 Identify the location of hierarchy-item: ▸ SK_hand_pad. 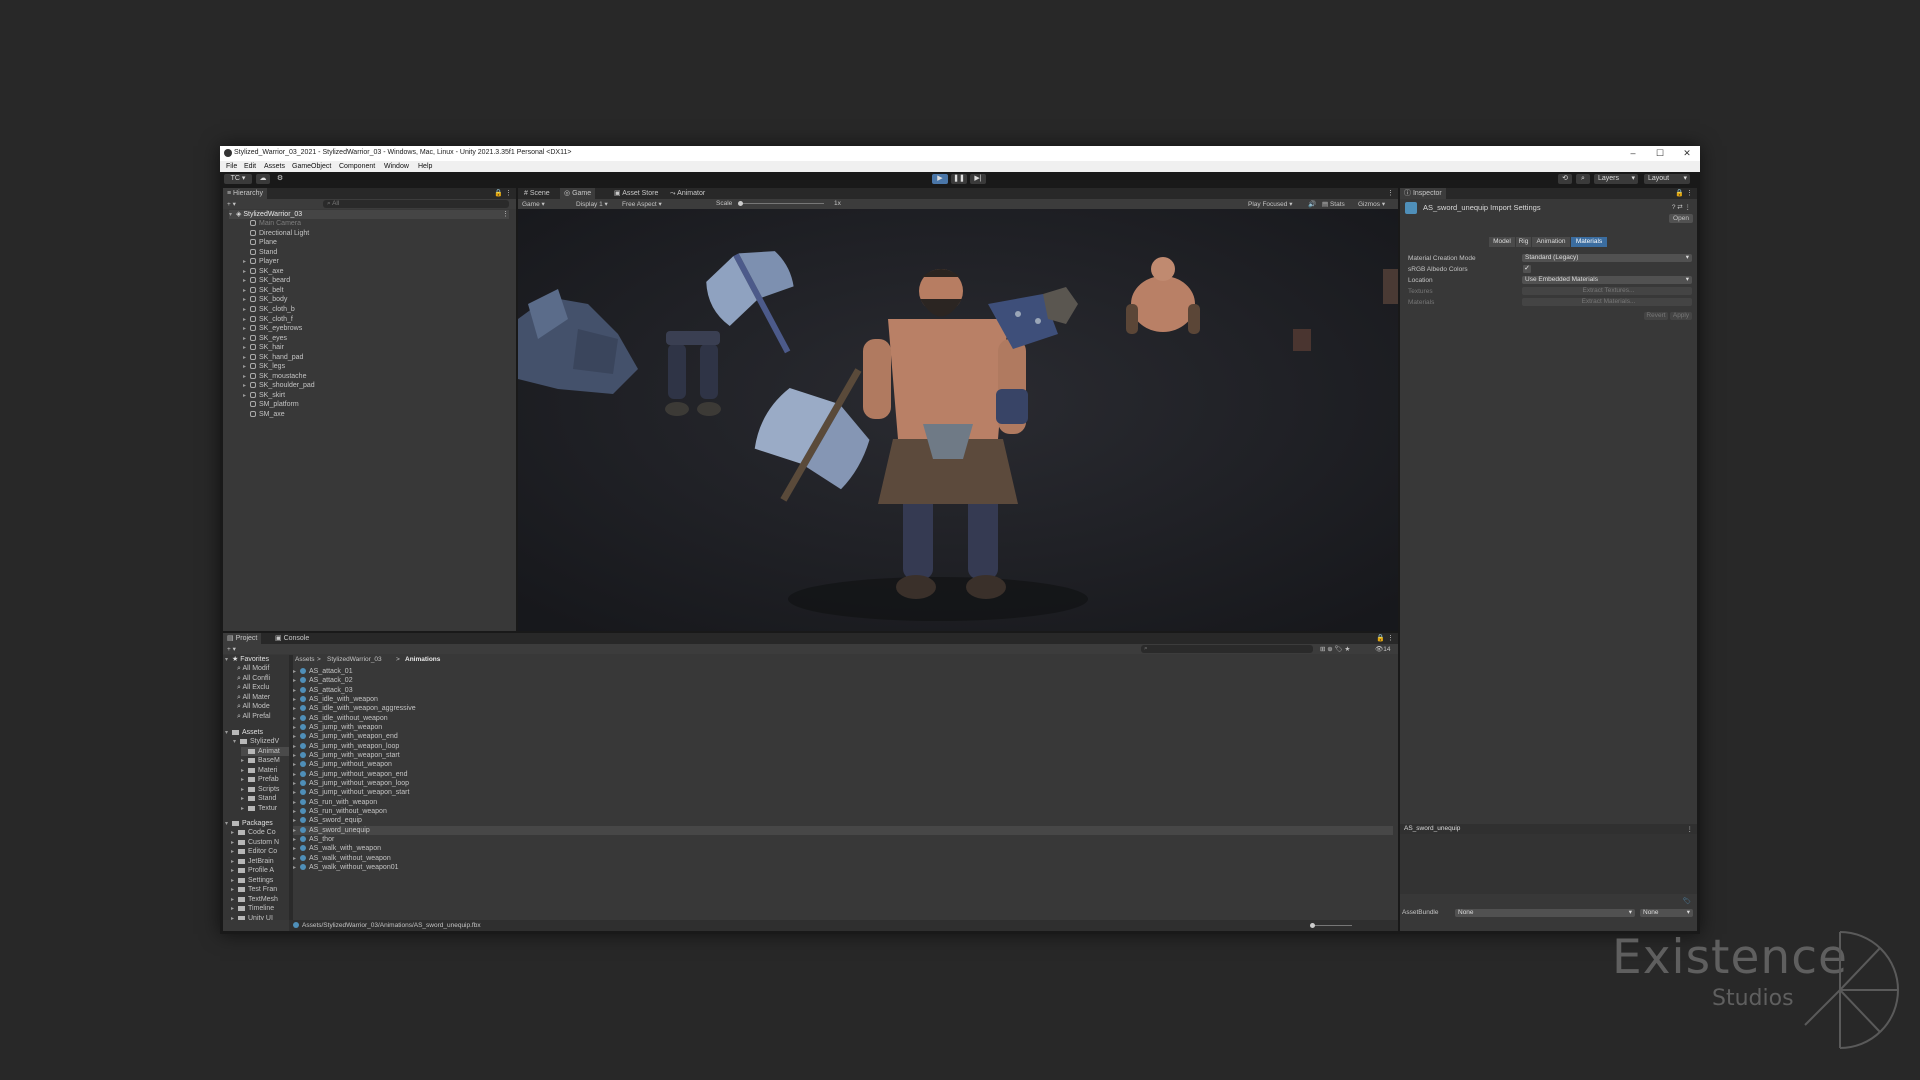
(273, 357).